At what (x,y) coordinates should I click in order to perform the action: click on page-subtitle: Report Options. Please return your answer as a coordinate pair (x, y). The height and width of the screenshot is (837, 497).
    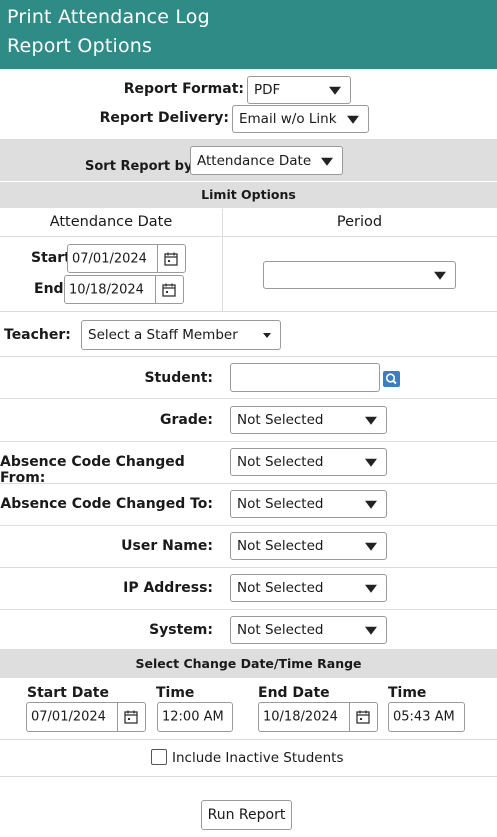
    Looking at the image, I should click on (80, 46).